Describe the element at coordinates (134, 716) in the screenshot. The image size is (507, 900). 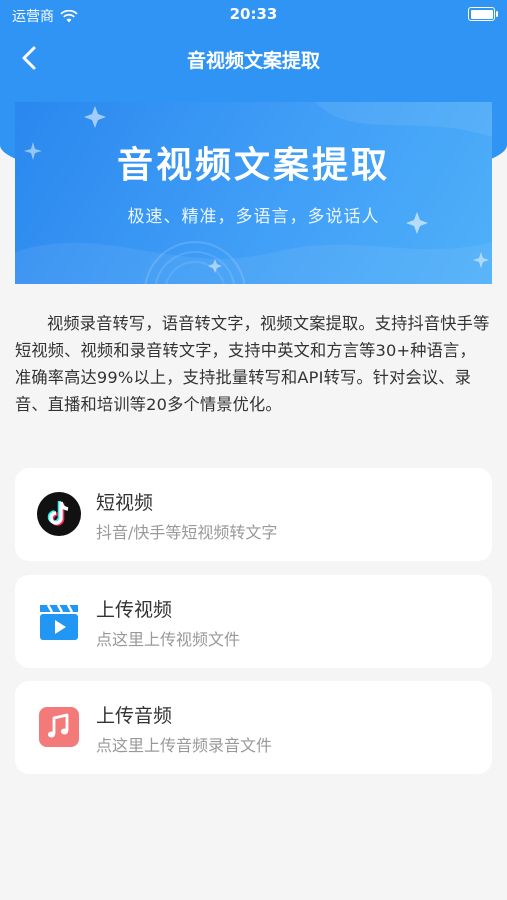
I see `card-title: 上传音频` at that location.